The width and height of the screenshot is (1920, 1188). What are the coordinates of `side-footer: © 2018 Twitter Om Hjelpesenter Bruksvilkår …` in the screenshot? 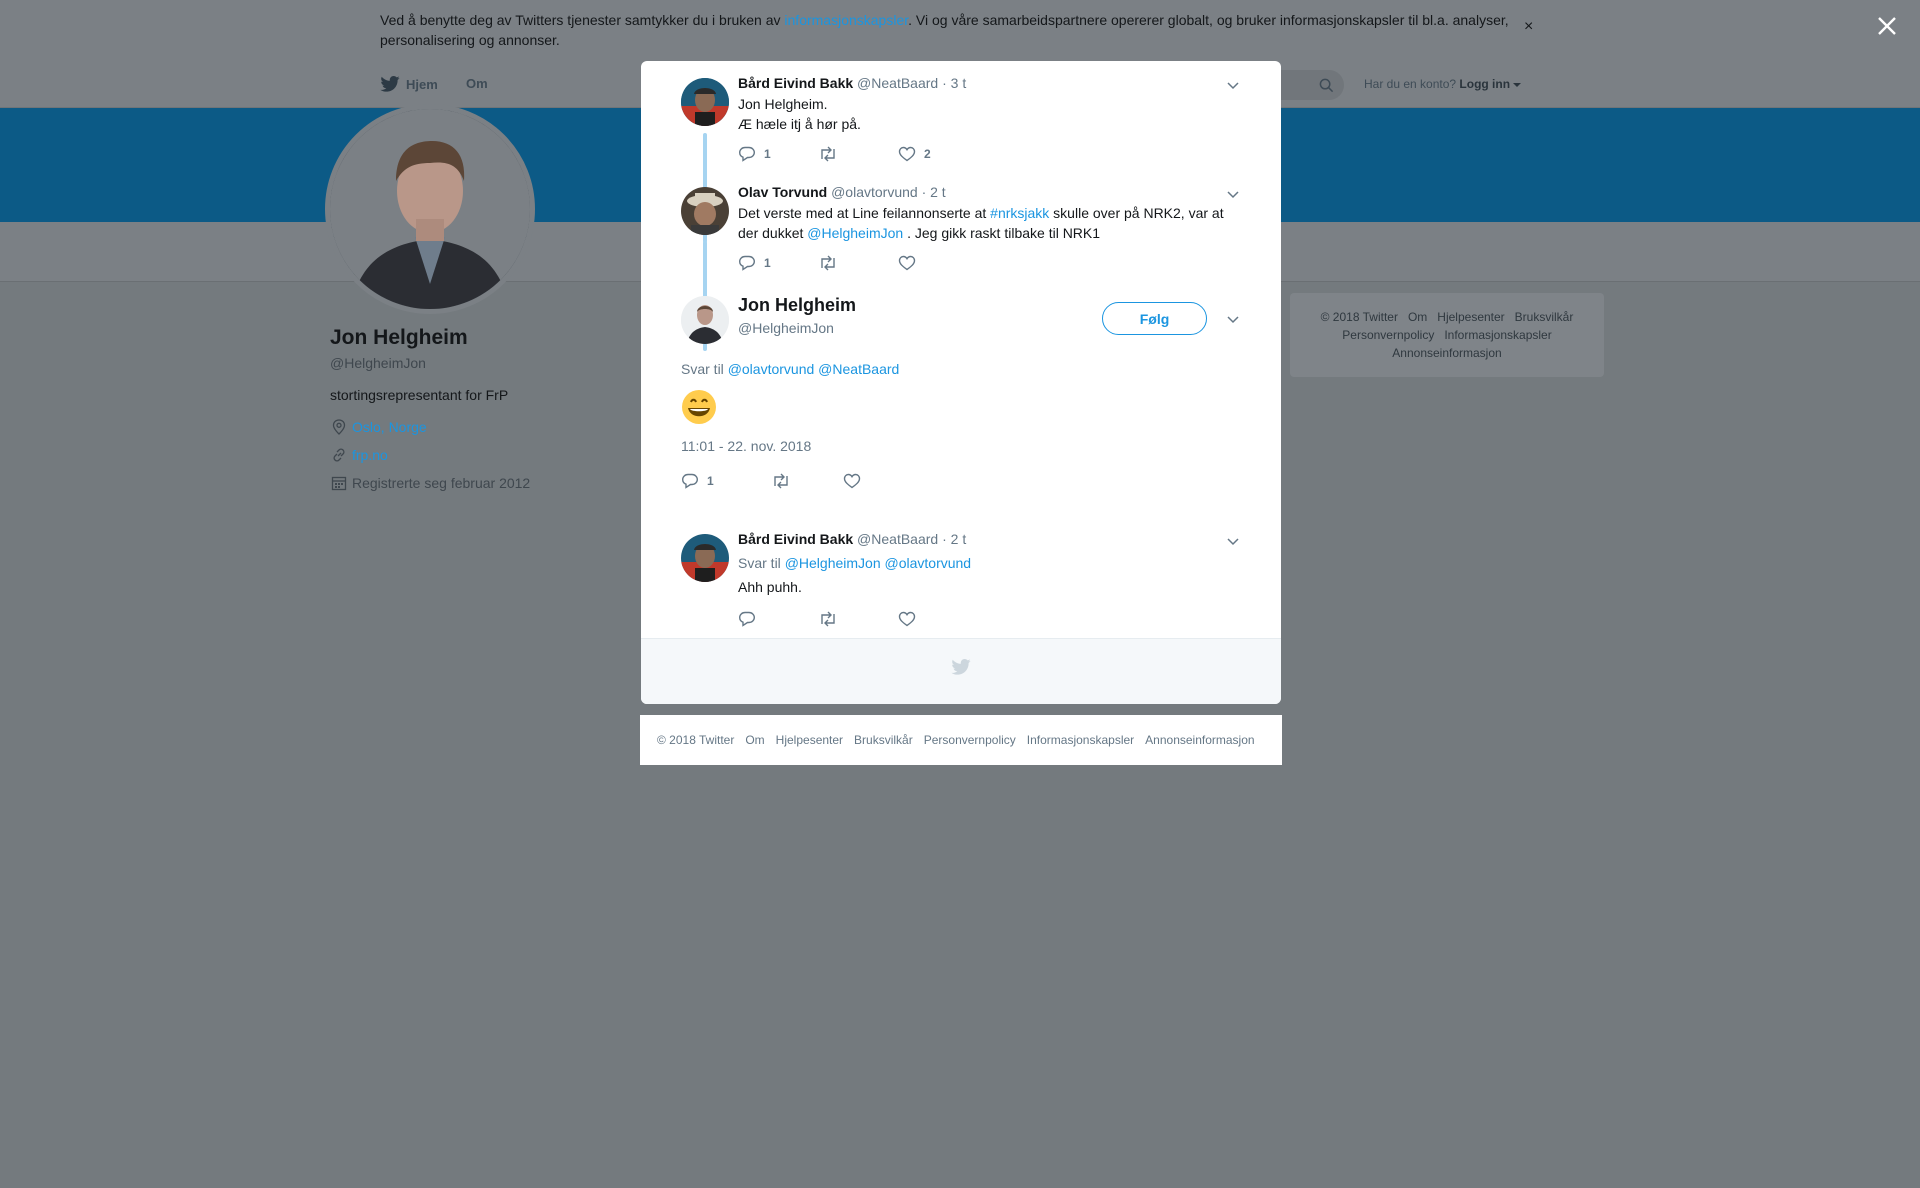 It's located at (1447, 335).